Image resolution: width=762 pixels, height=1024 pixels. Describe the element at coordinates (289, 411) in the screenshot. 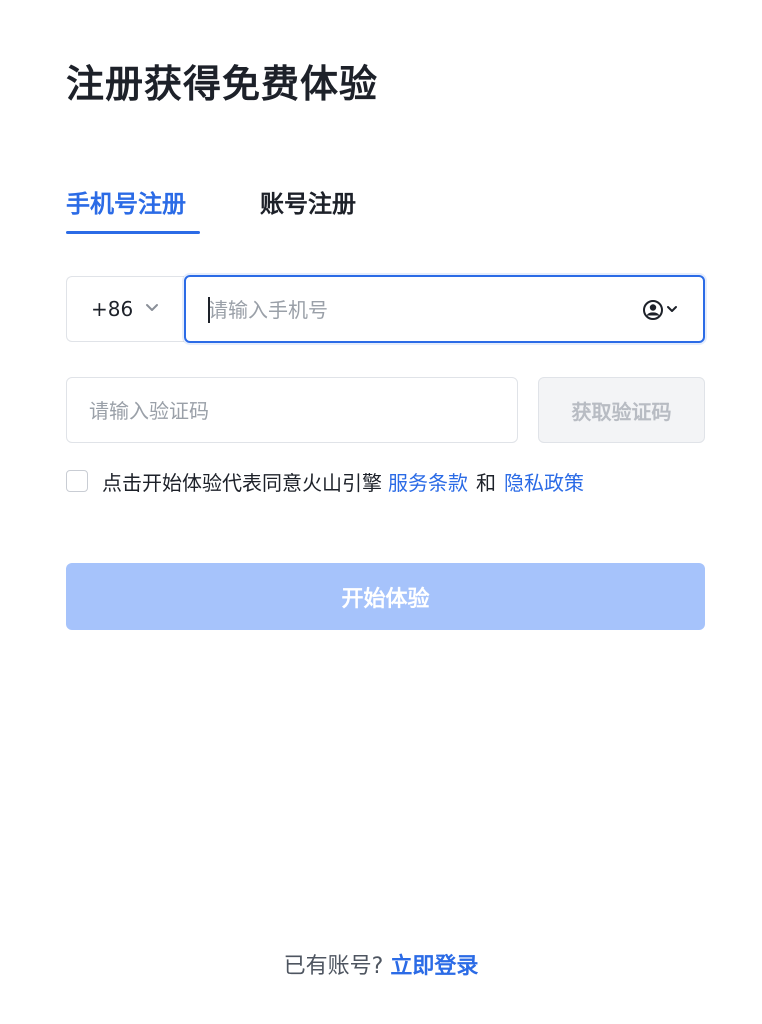

I see `verification-code-input` at that location.